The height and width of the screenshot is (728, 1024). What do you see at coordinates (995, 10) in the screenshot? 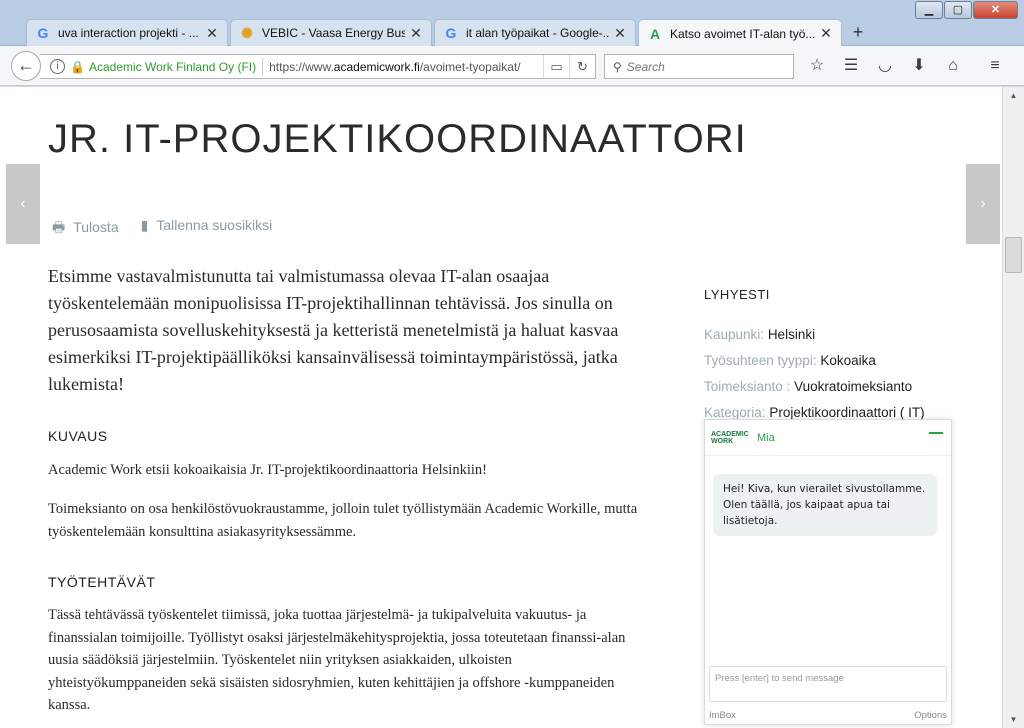
I see `close-window-button: ✕` at bounding box center [995, 10].